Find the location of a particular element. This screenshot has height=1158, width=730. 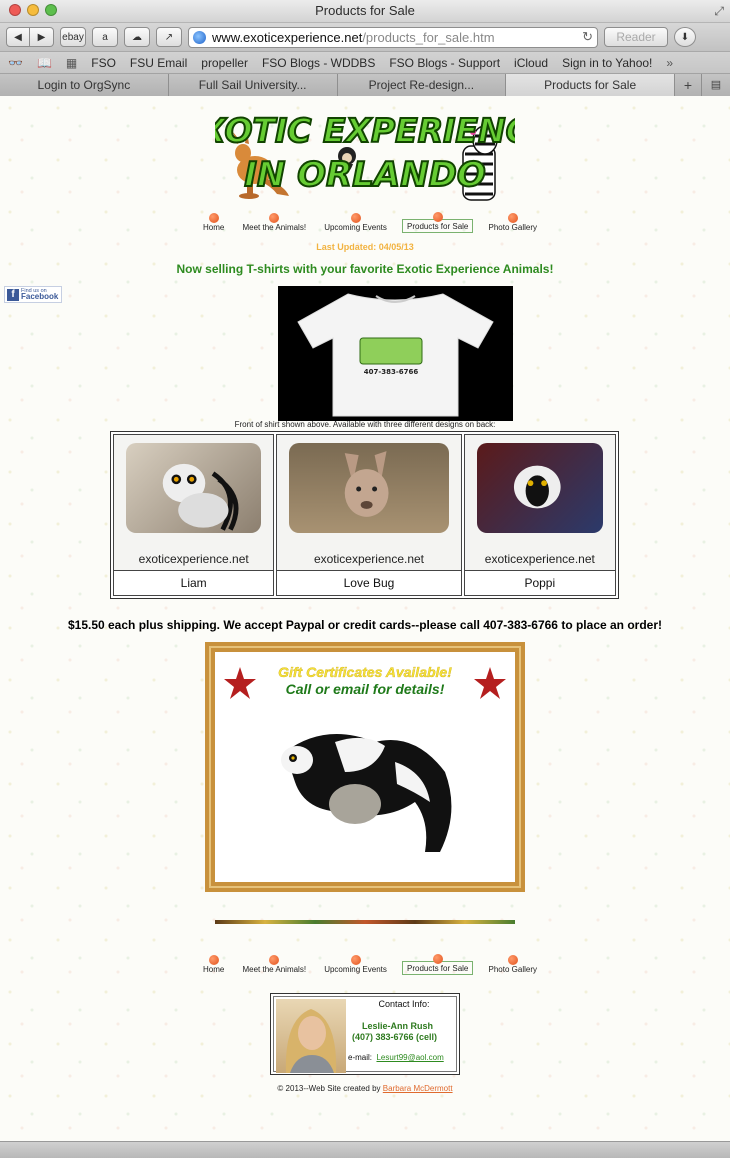

amazon-icon: a is located at coordinates (105, 37).